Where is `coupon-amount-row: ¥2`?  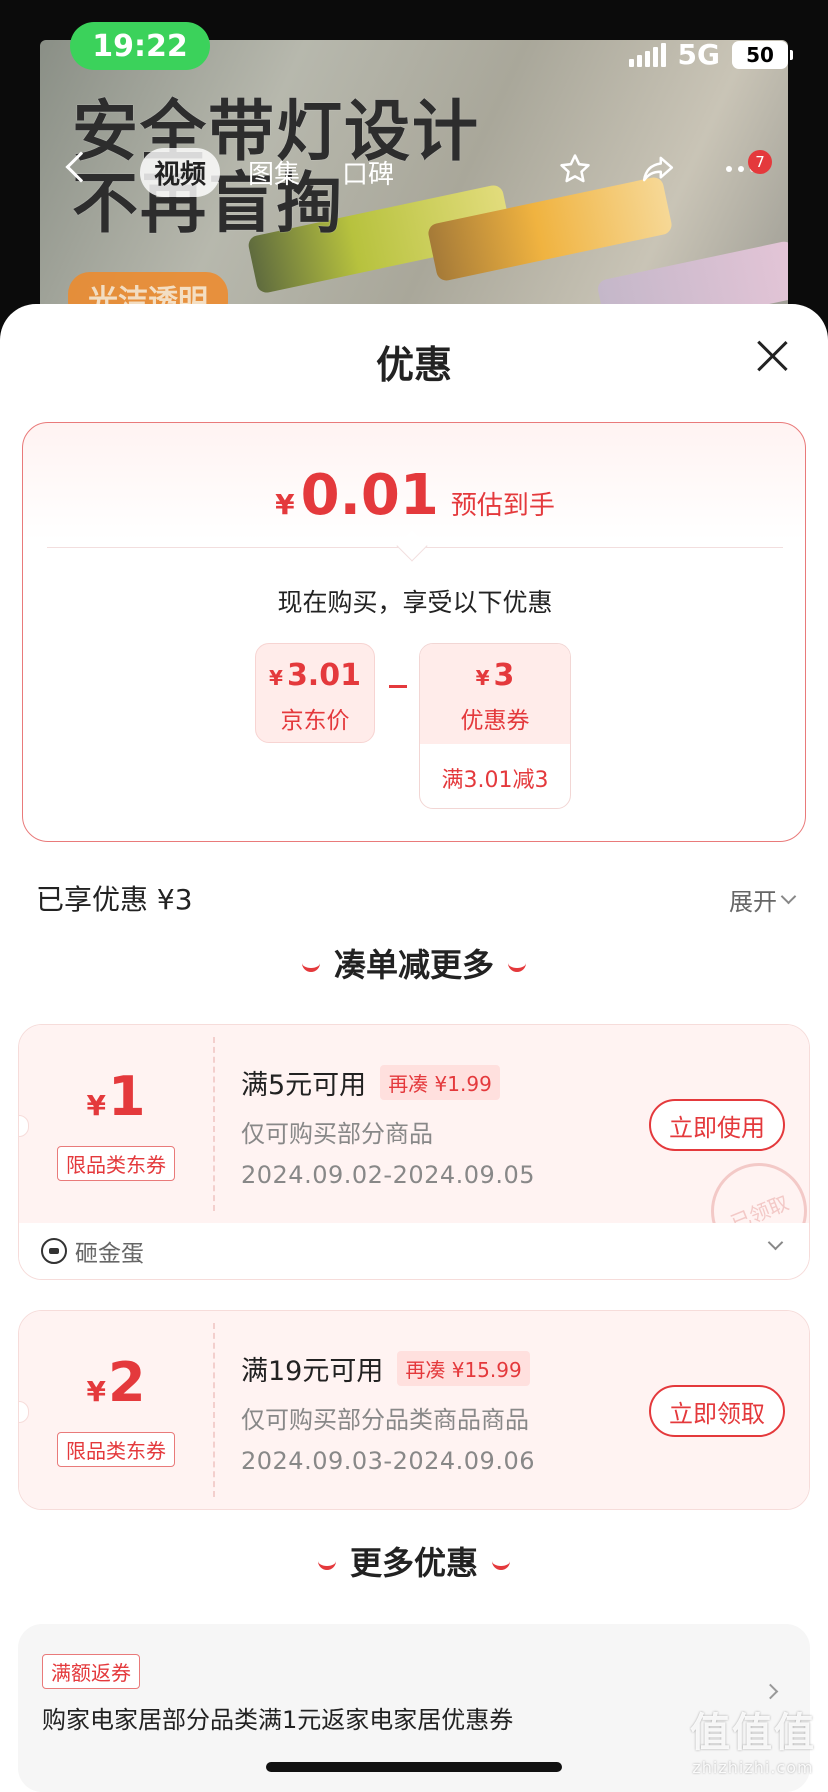
coupon-amount-row: ¥2 is located at coordinates (116, 1387).